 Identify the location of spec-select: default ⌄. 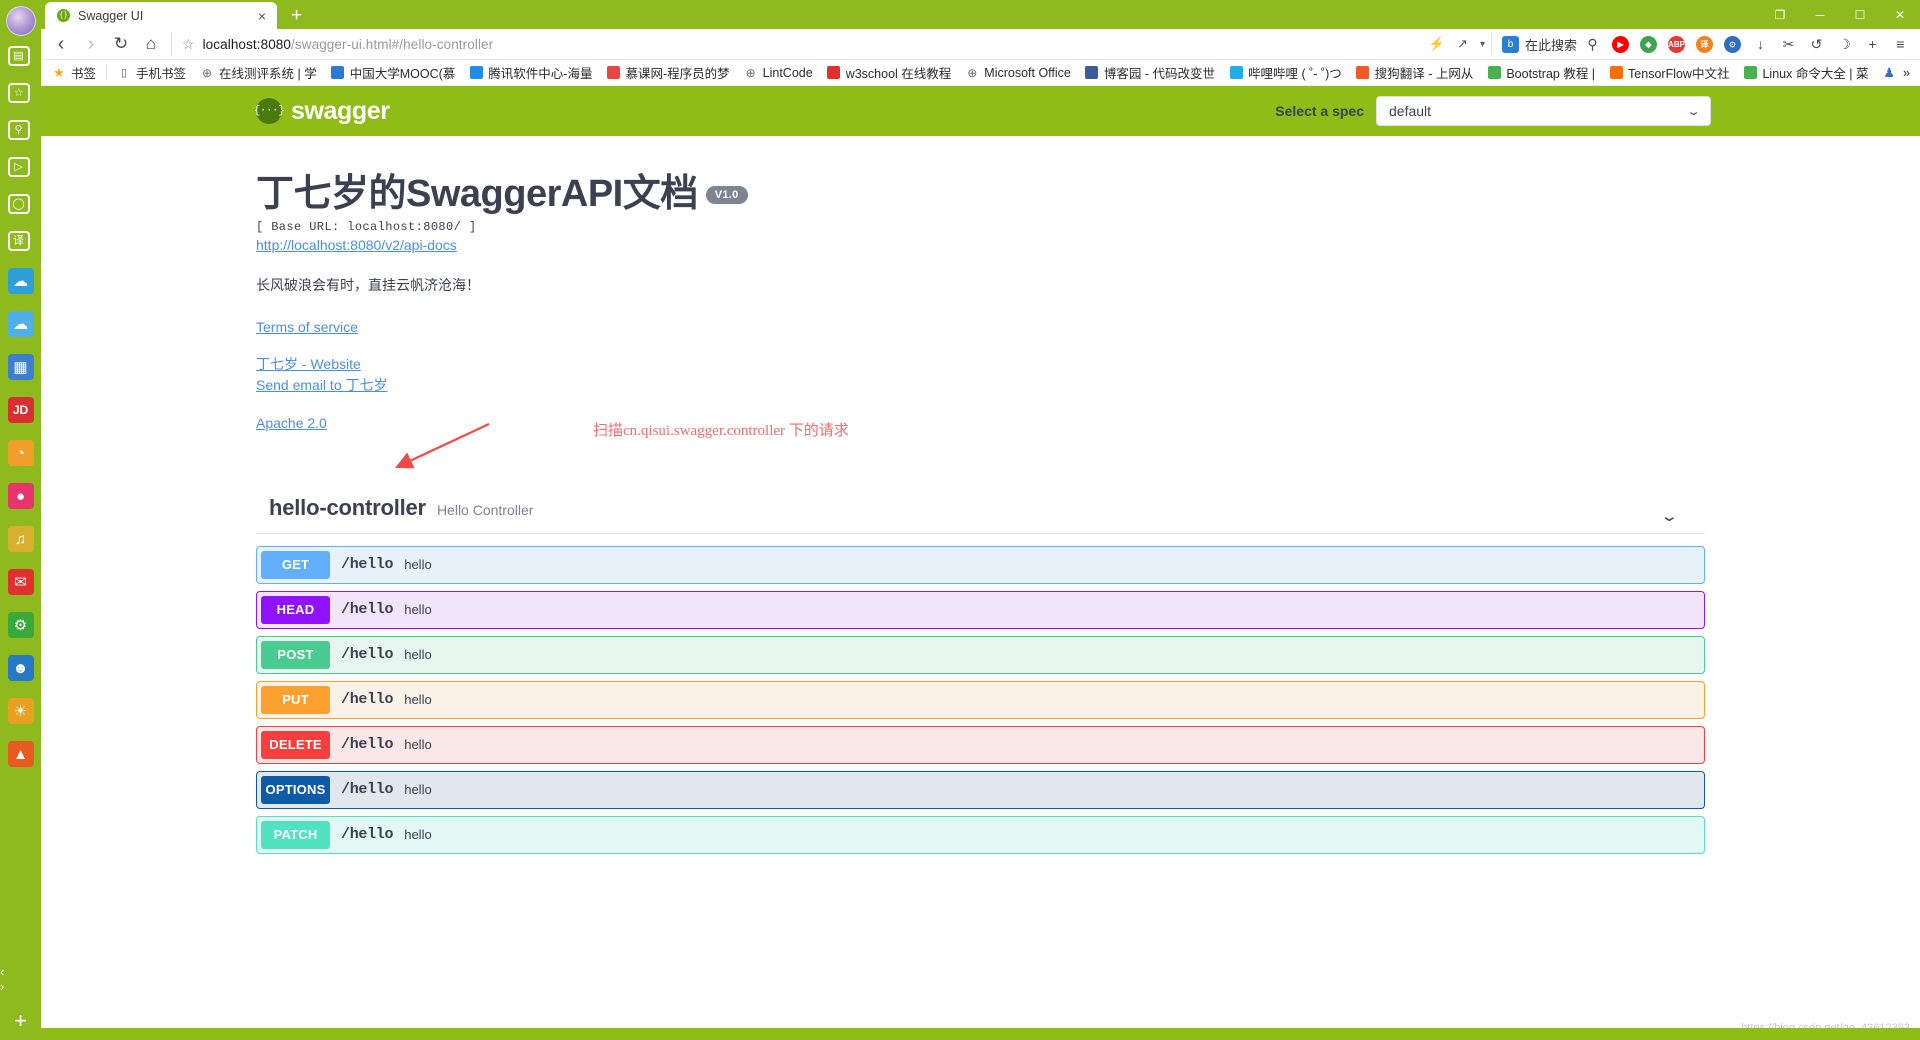
(1543, 111).